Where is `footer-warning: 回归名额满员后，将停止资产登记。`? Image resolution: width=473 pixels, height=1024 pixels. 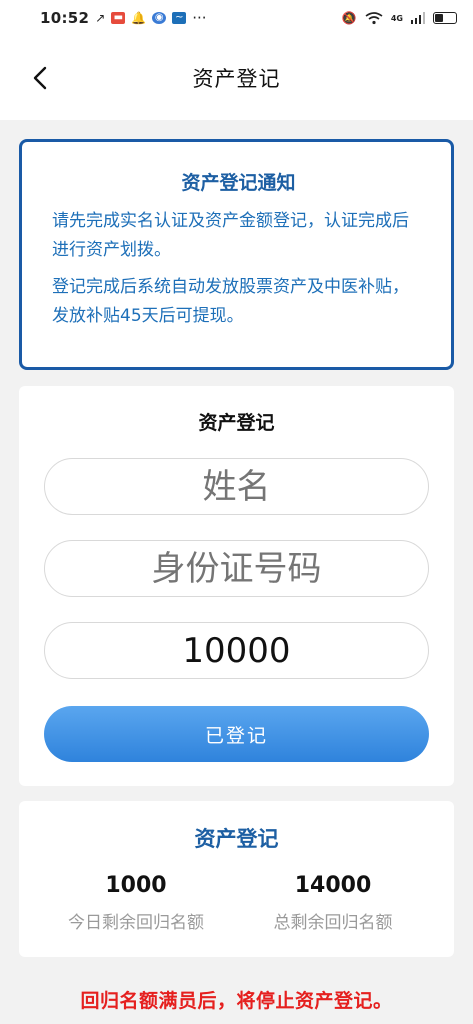
footer-warning: 回归名额满员后，将停止资产登记。 is located at coordinates (236, 1001).